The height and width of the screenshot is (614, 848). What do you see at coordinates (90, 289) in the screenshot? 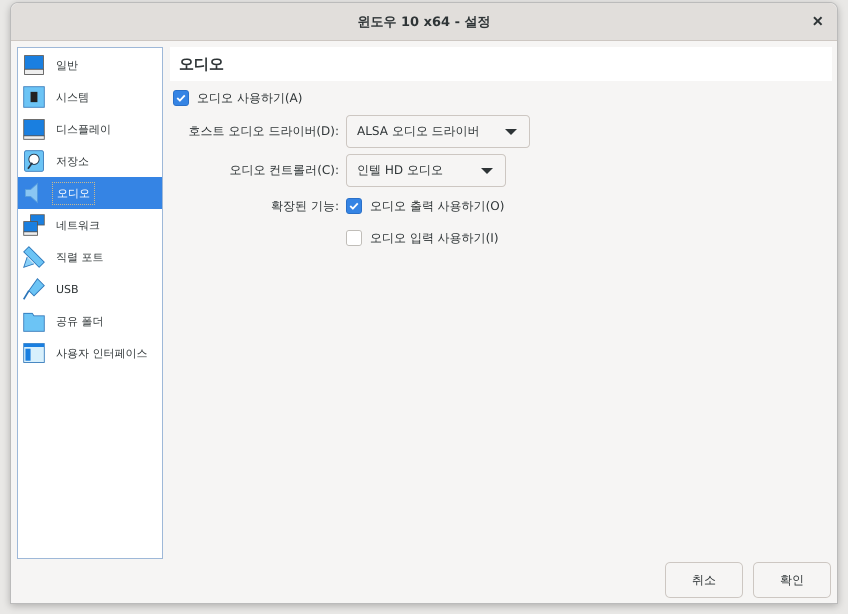
I see `sidebar-item: USB` at bounding box center [90, 289].